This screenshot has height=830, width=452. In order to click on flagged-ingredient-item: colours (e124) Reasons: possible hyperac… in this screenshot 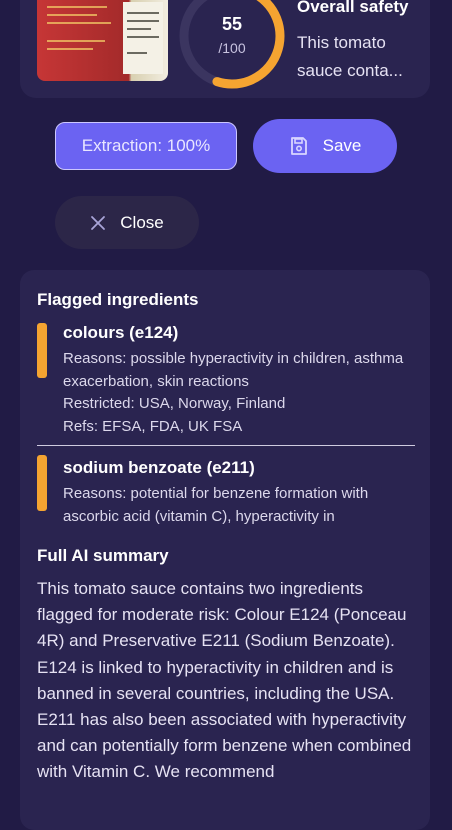, I will do `click(226, 378)`.